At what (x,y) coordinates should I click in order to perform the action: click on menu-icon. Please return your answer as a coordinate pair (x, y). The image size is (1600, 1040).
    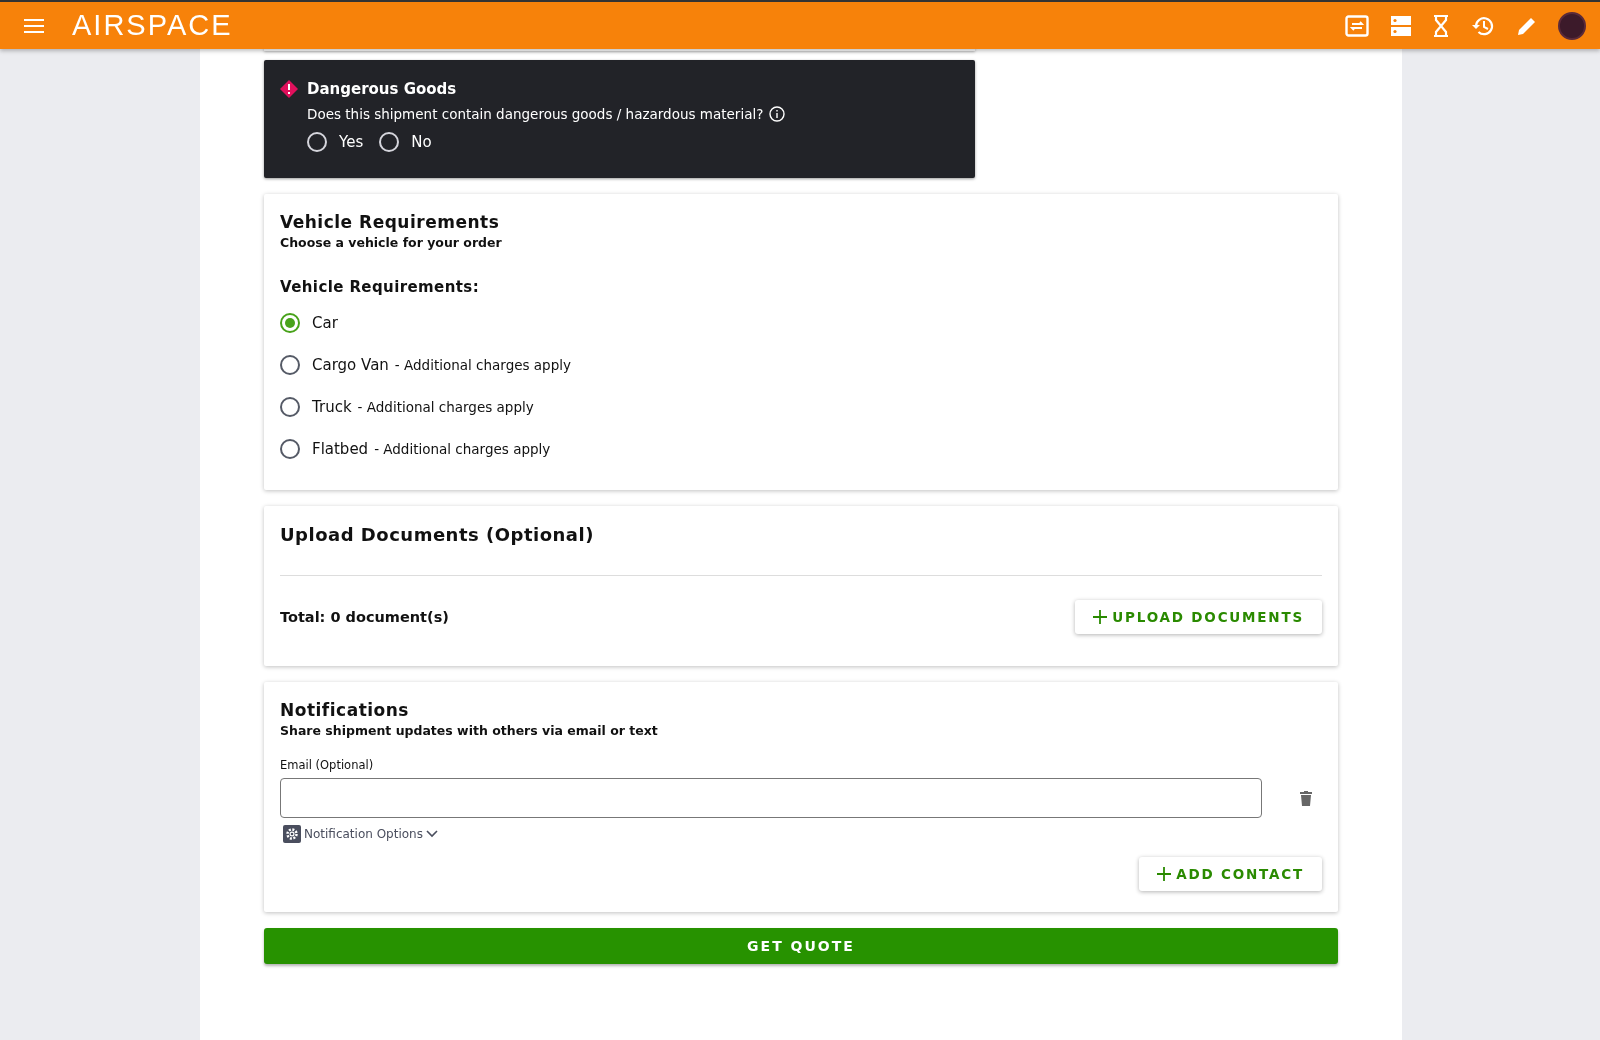
    Looking at the image, I should click on (34, 25).